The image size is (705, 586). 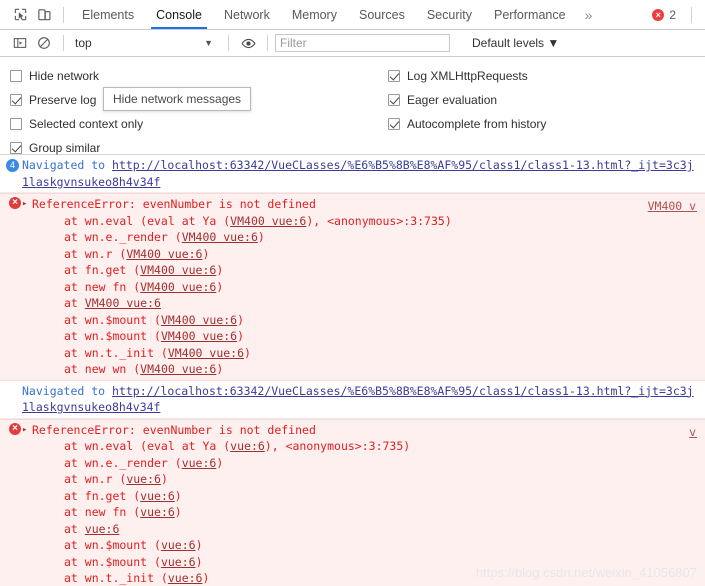 I want to click on stack-frame: at wn.$mount (vue:6), so click(x=359, y=562).